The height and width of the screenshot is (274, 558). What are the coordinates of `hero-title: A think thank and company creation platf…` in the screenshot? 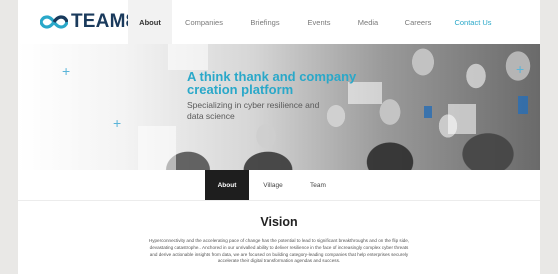 It's located at (272, 83).